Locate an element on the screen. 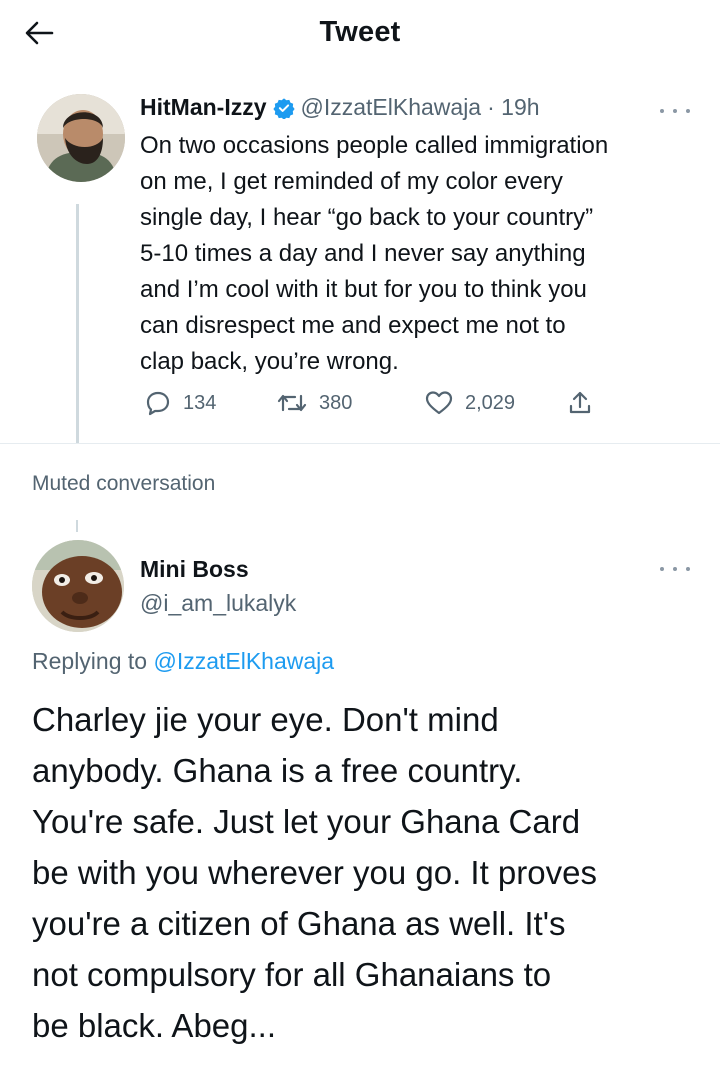 The width and height of the screenshot is (720, 1069). retweet-icon is located at coordinates (292, 403).